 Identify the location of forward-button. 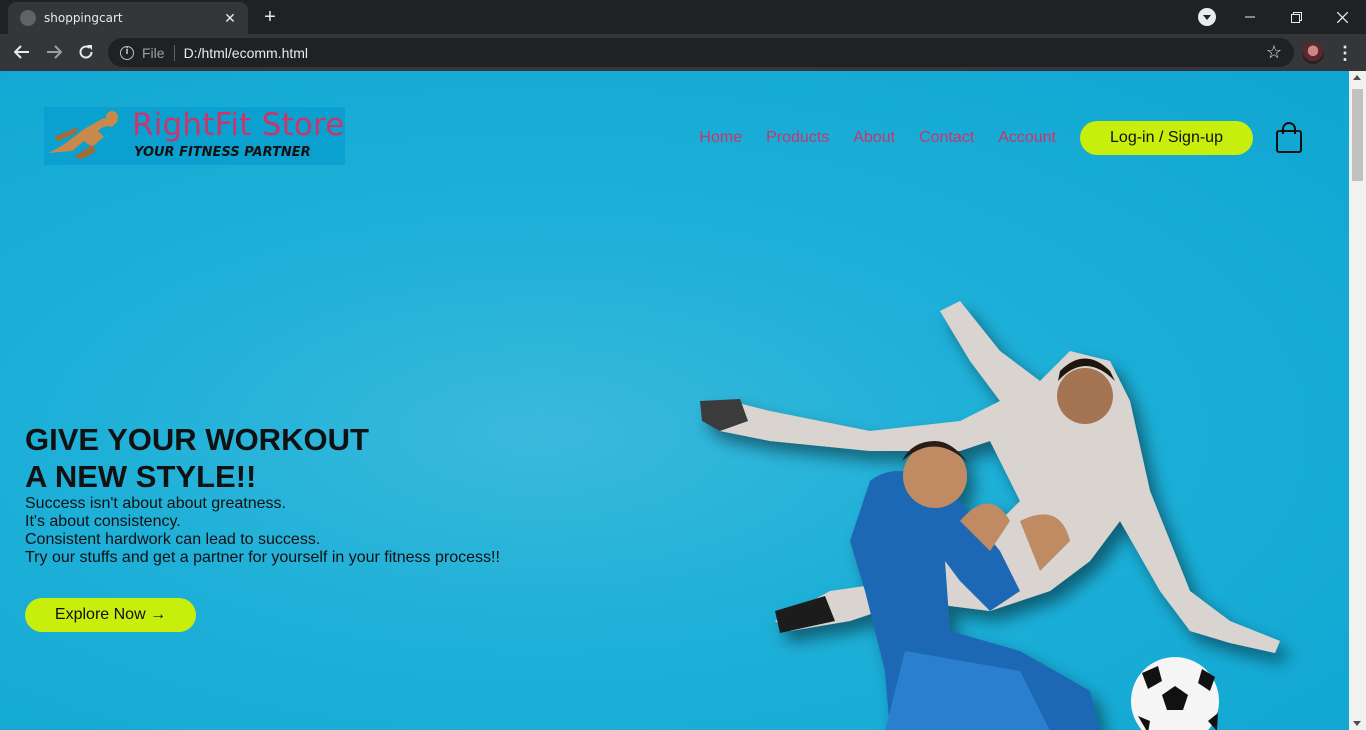
(54, 52).